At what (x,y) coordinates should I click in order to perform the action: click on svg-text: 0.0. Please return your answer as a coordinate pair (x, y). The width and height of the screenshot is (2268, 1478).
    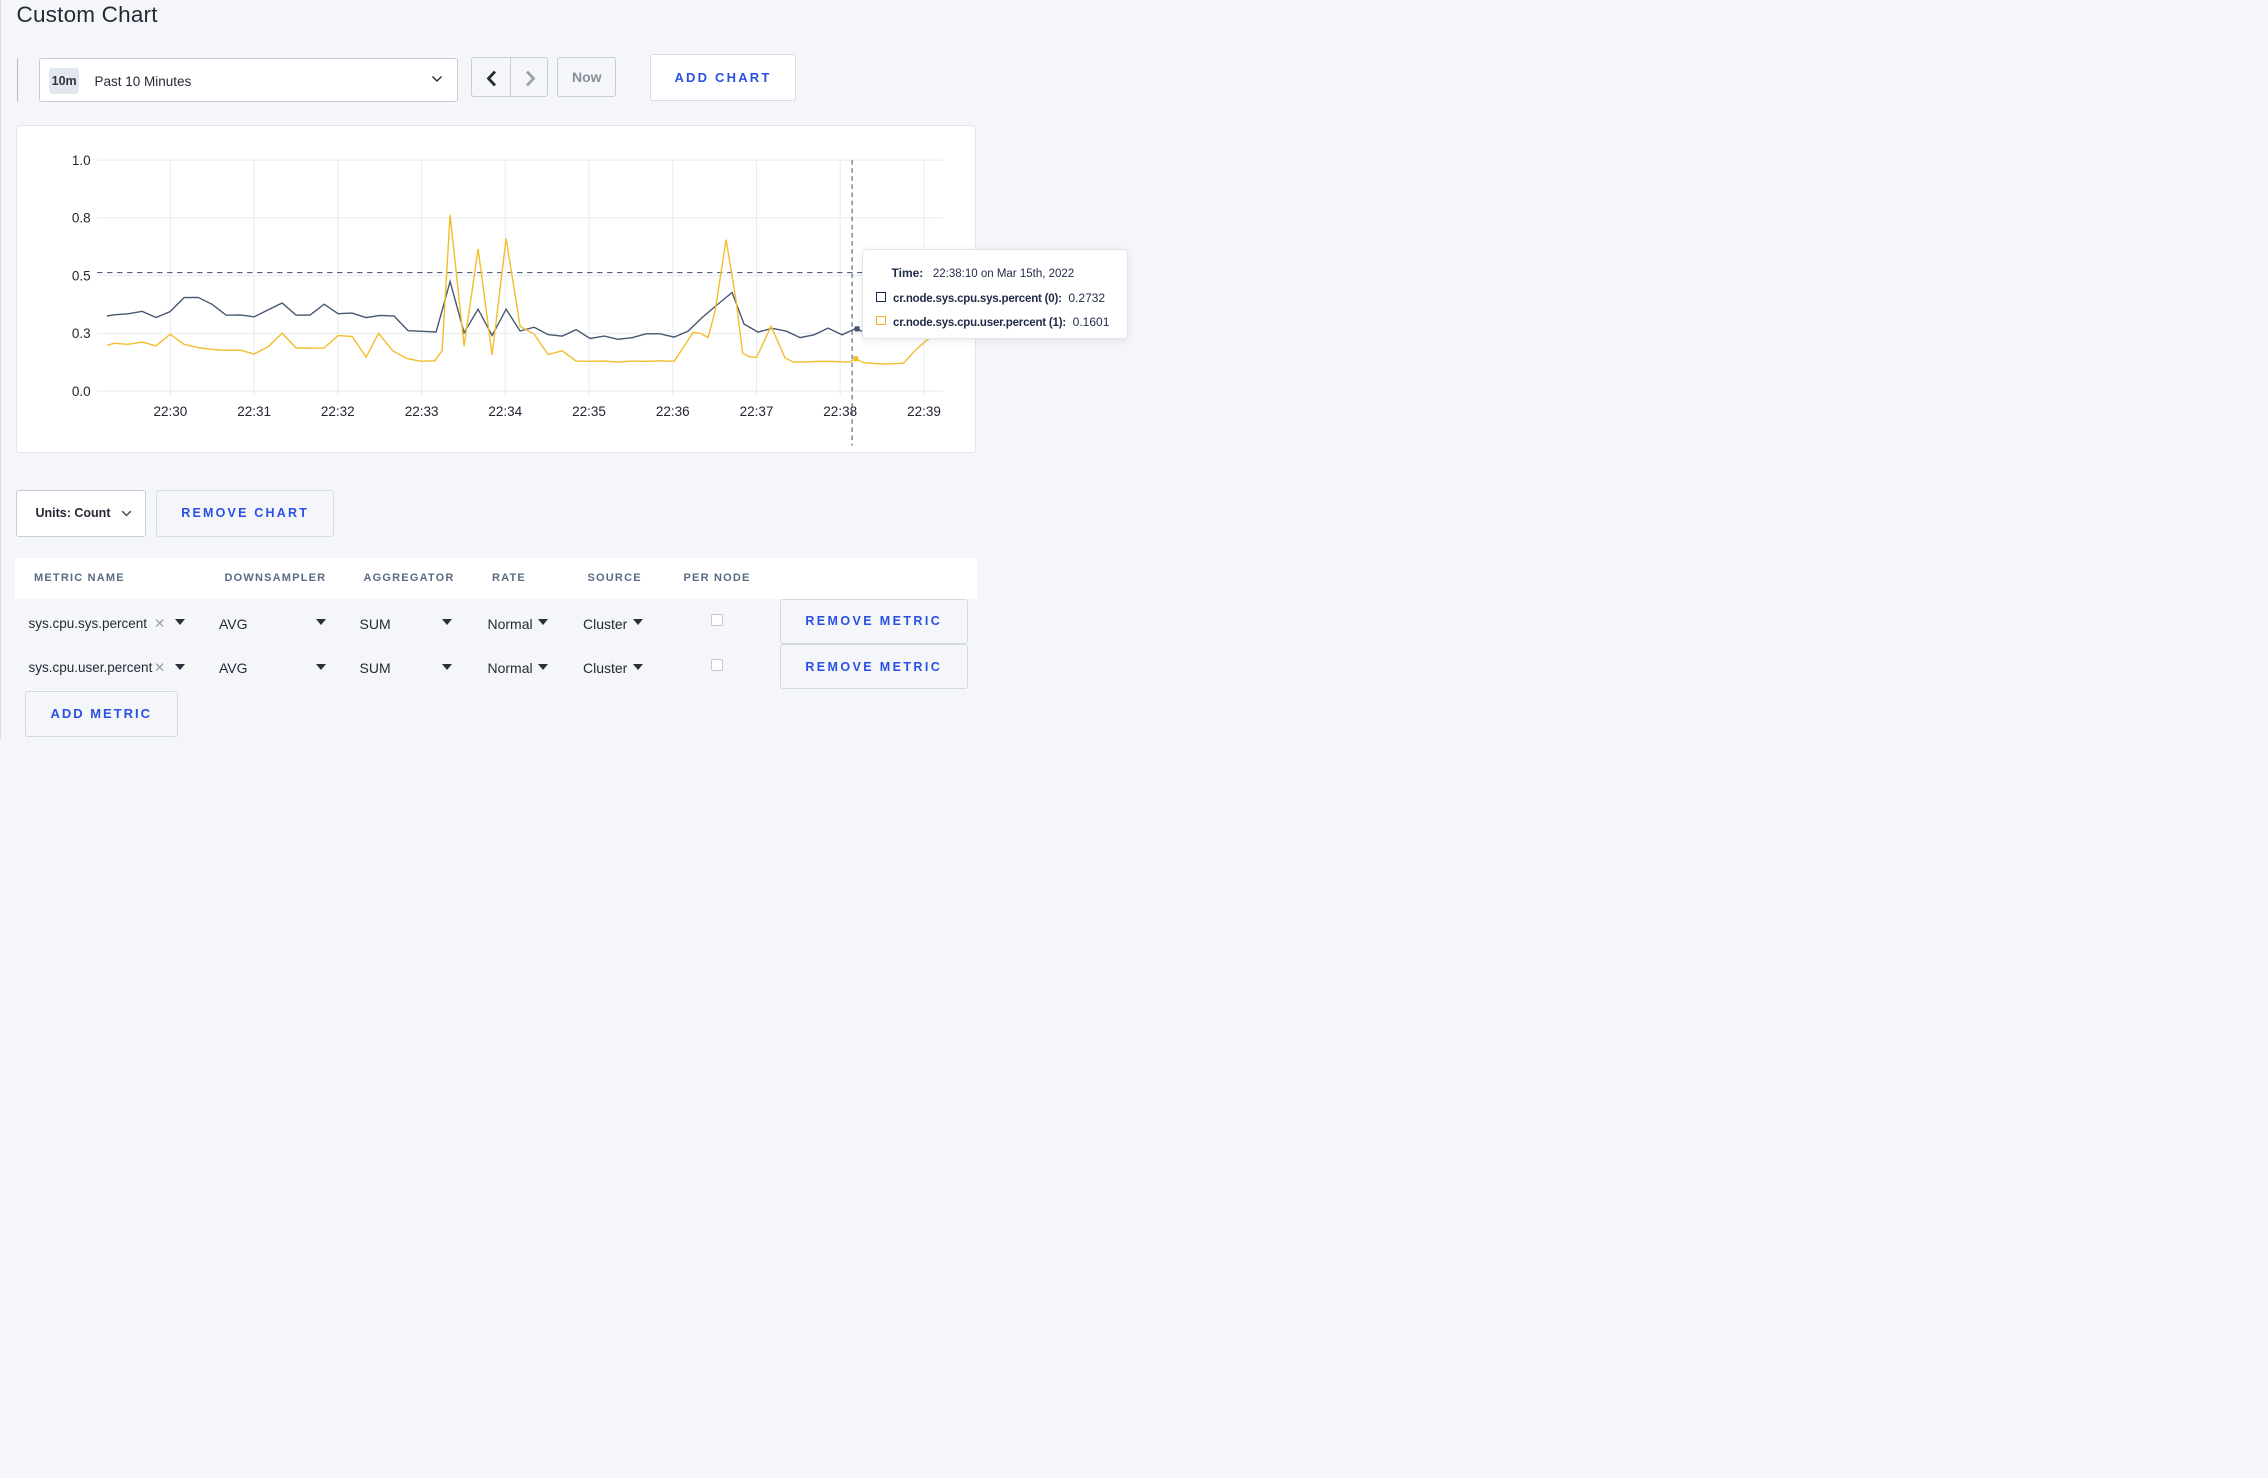
    Looking at the image, I should click on (81, 391).